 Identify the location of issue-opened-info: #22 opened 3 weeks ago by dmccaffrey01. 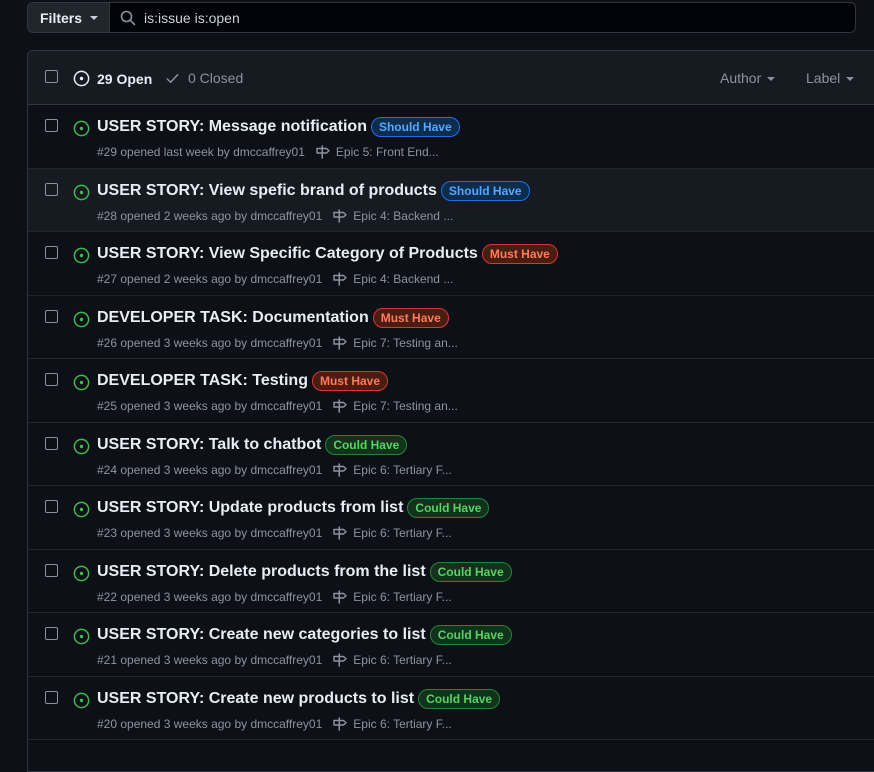
(209, 597).